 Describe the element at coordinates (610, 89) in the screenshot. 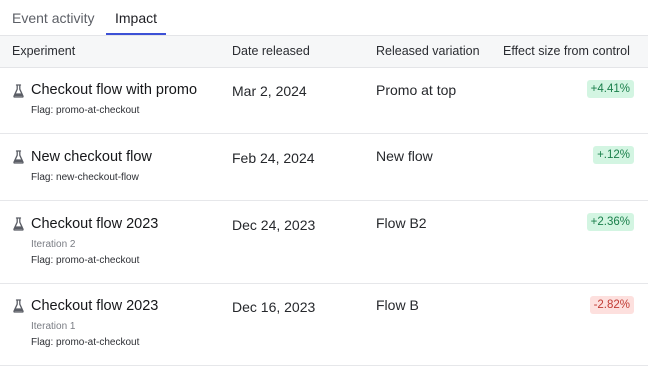

I see `effect-size-badge: +4.41%` at that location.